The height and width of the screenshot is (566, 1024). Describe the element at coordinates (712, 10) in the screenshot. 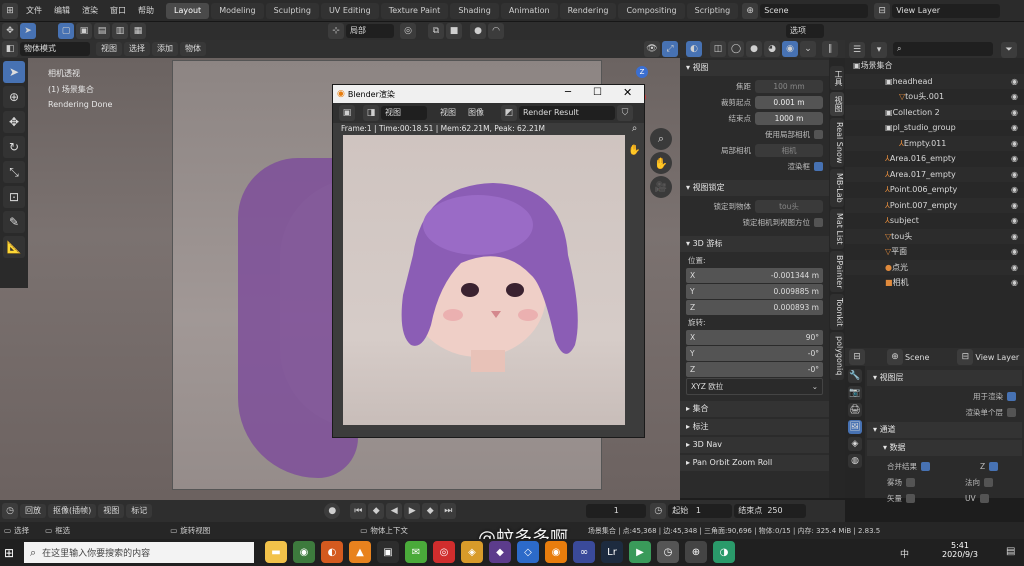

I see `tab-scripting: Scripting` at that location.